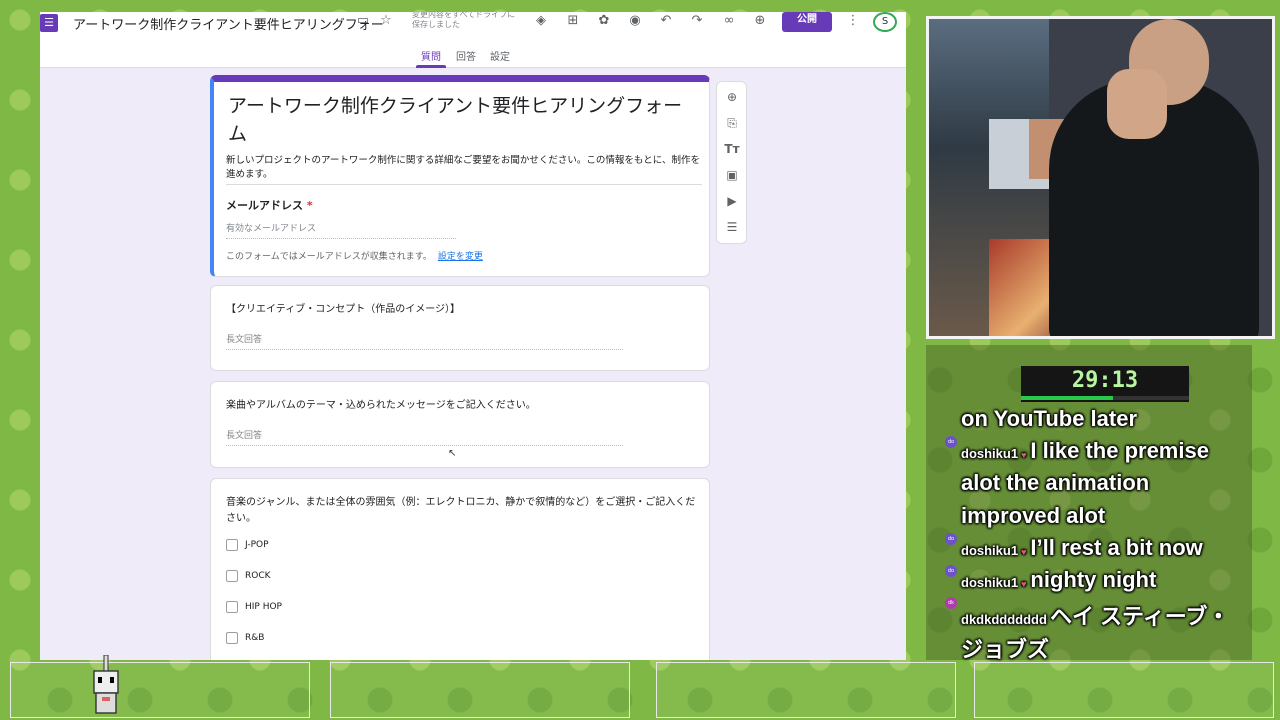 The width and height of the screenshot is (1280, 720). I want to click on chat-text: nighty night, so click(1093, 579).